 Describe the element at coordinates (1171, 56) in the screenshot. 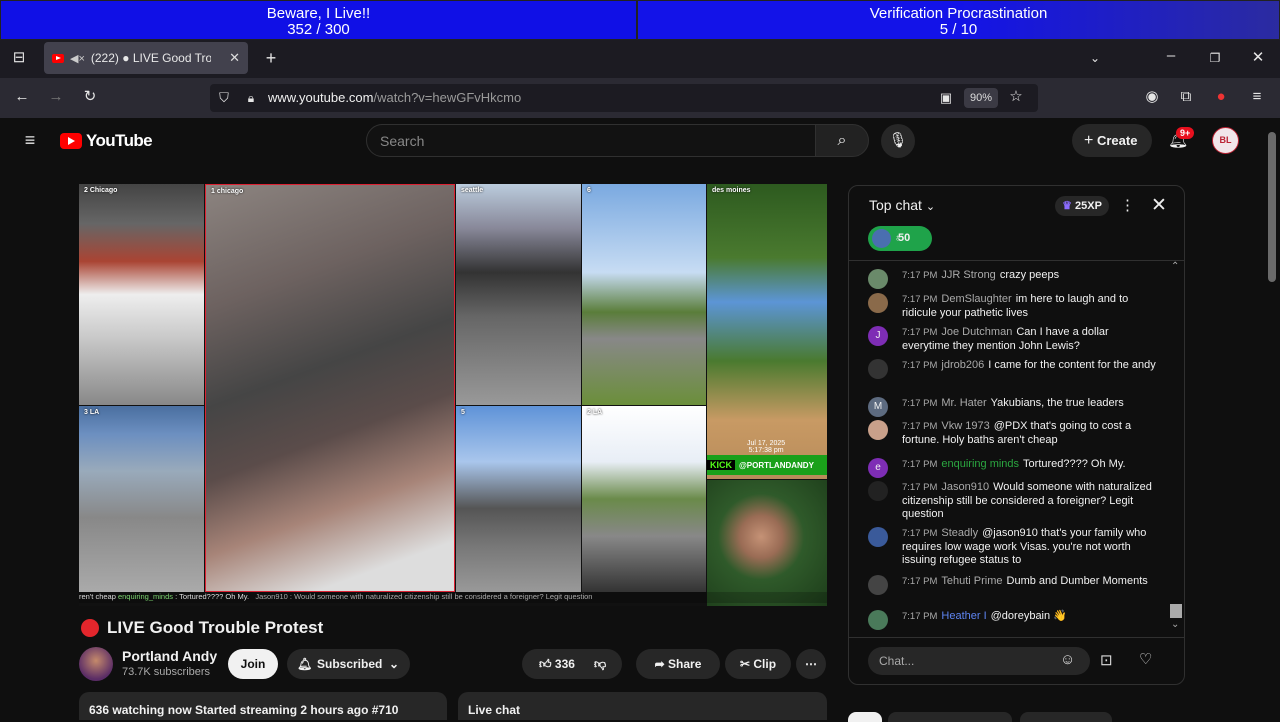

I see `minimize-icon: –` at that location.